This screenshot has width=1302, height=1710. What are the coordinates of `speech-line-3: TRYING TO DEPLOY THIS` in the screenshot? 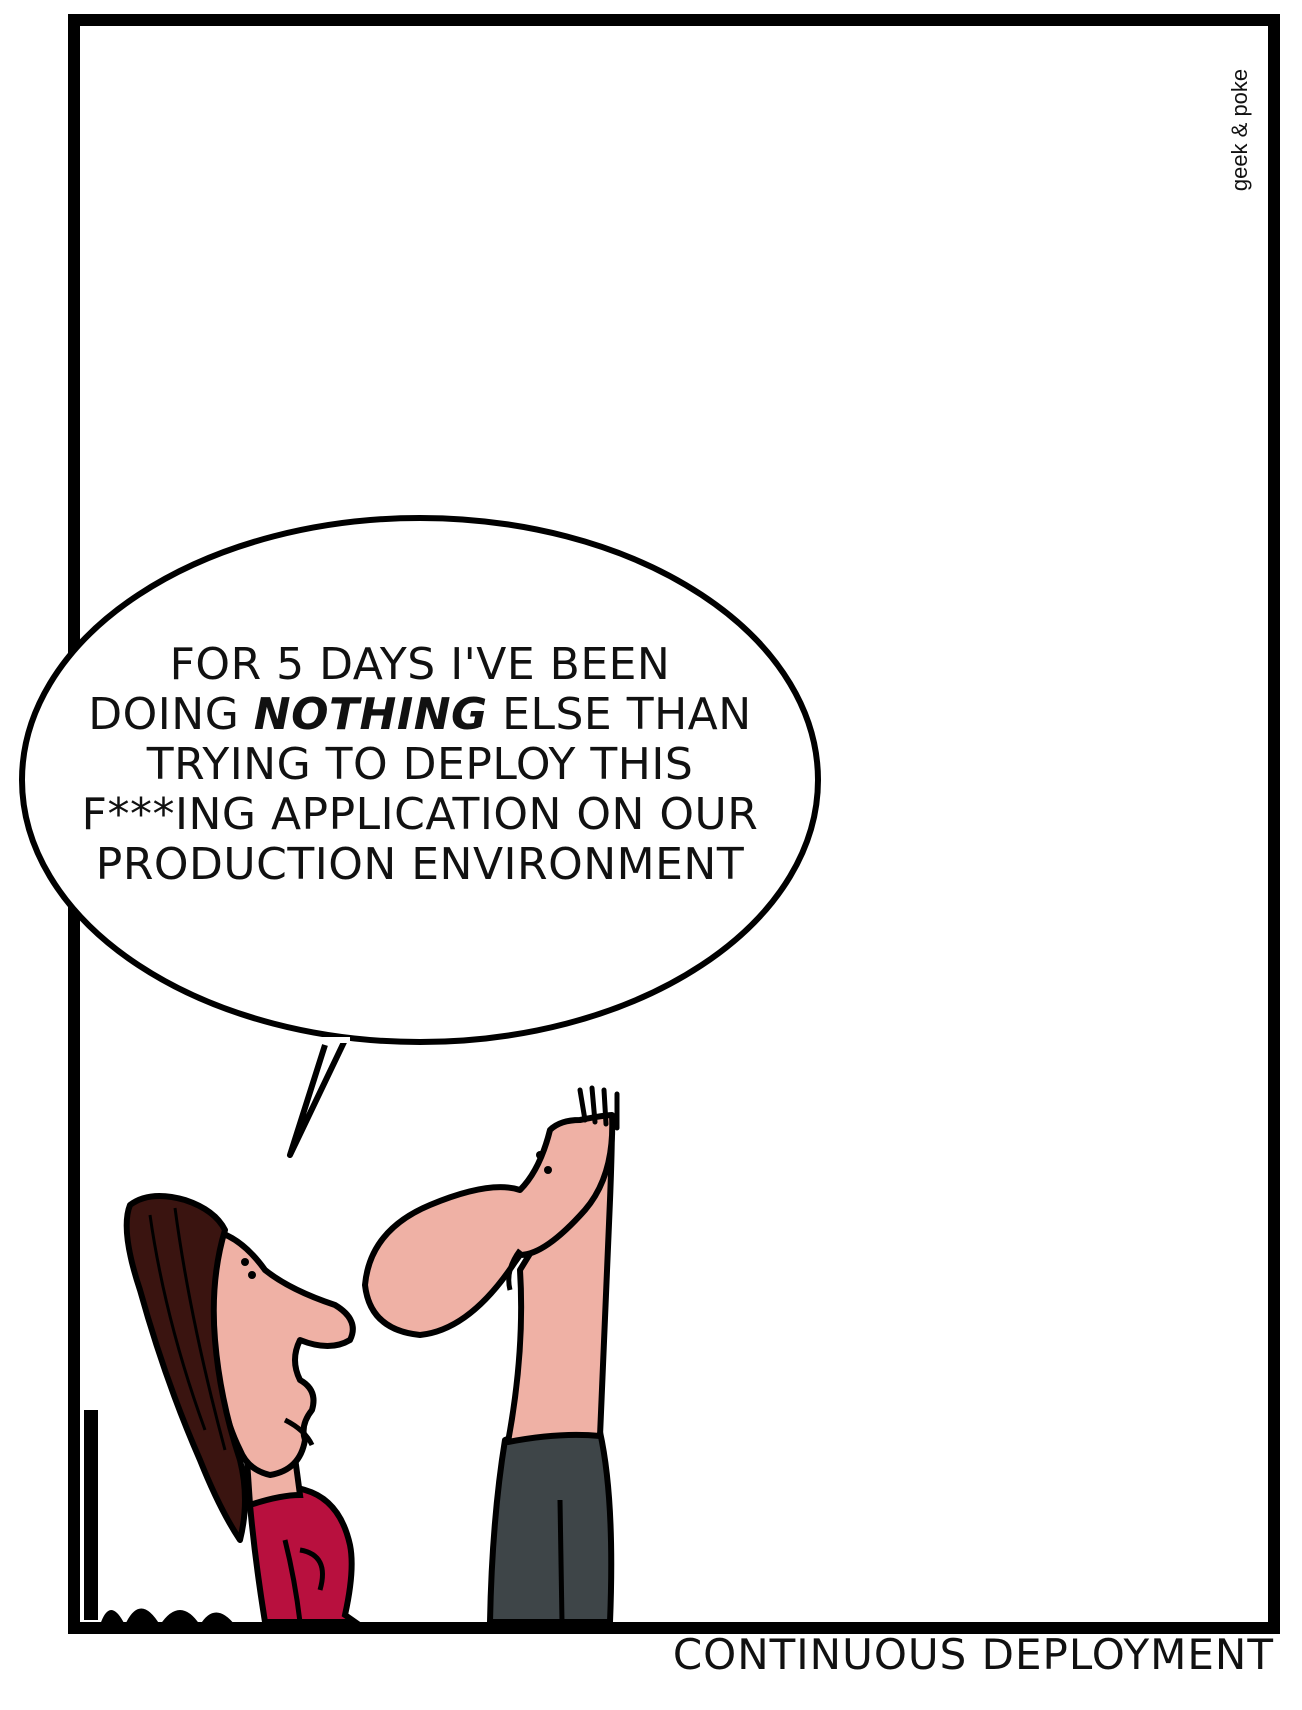 It's located at (420, 764).